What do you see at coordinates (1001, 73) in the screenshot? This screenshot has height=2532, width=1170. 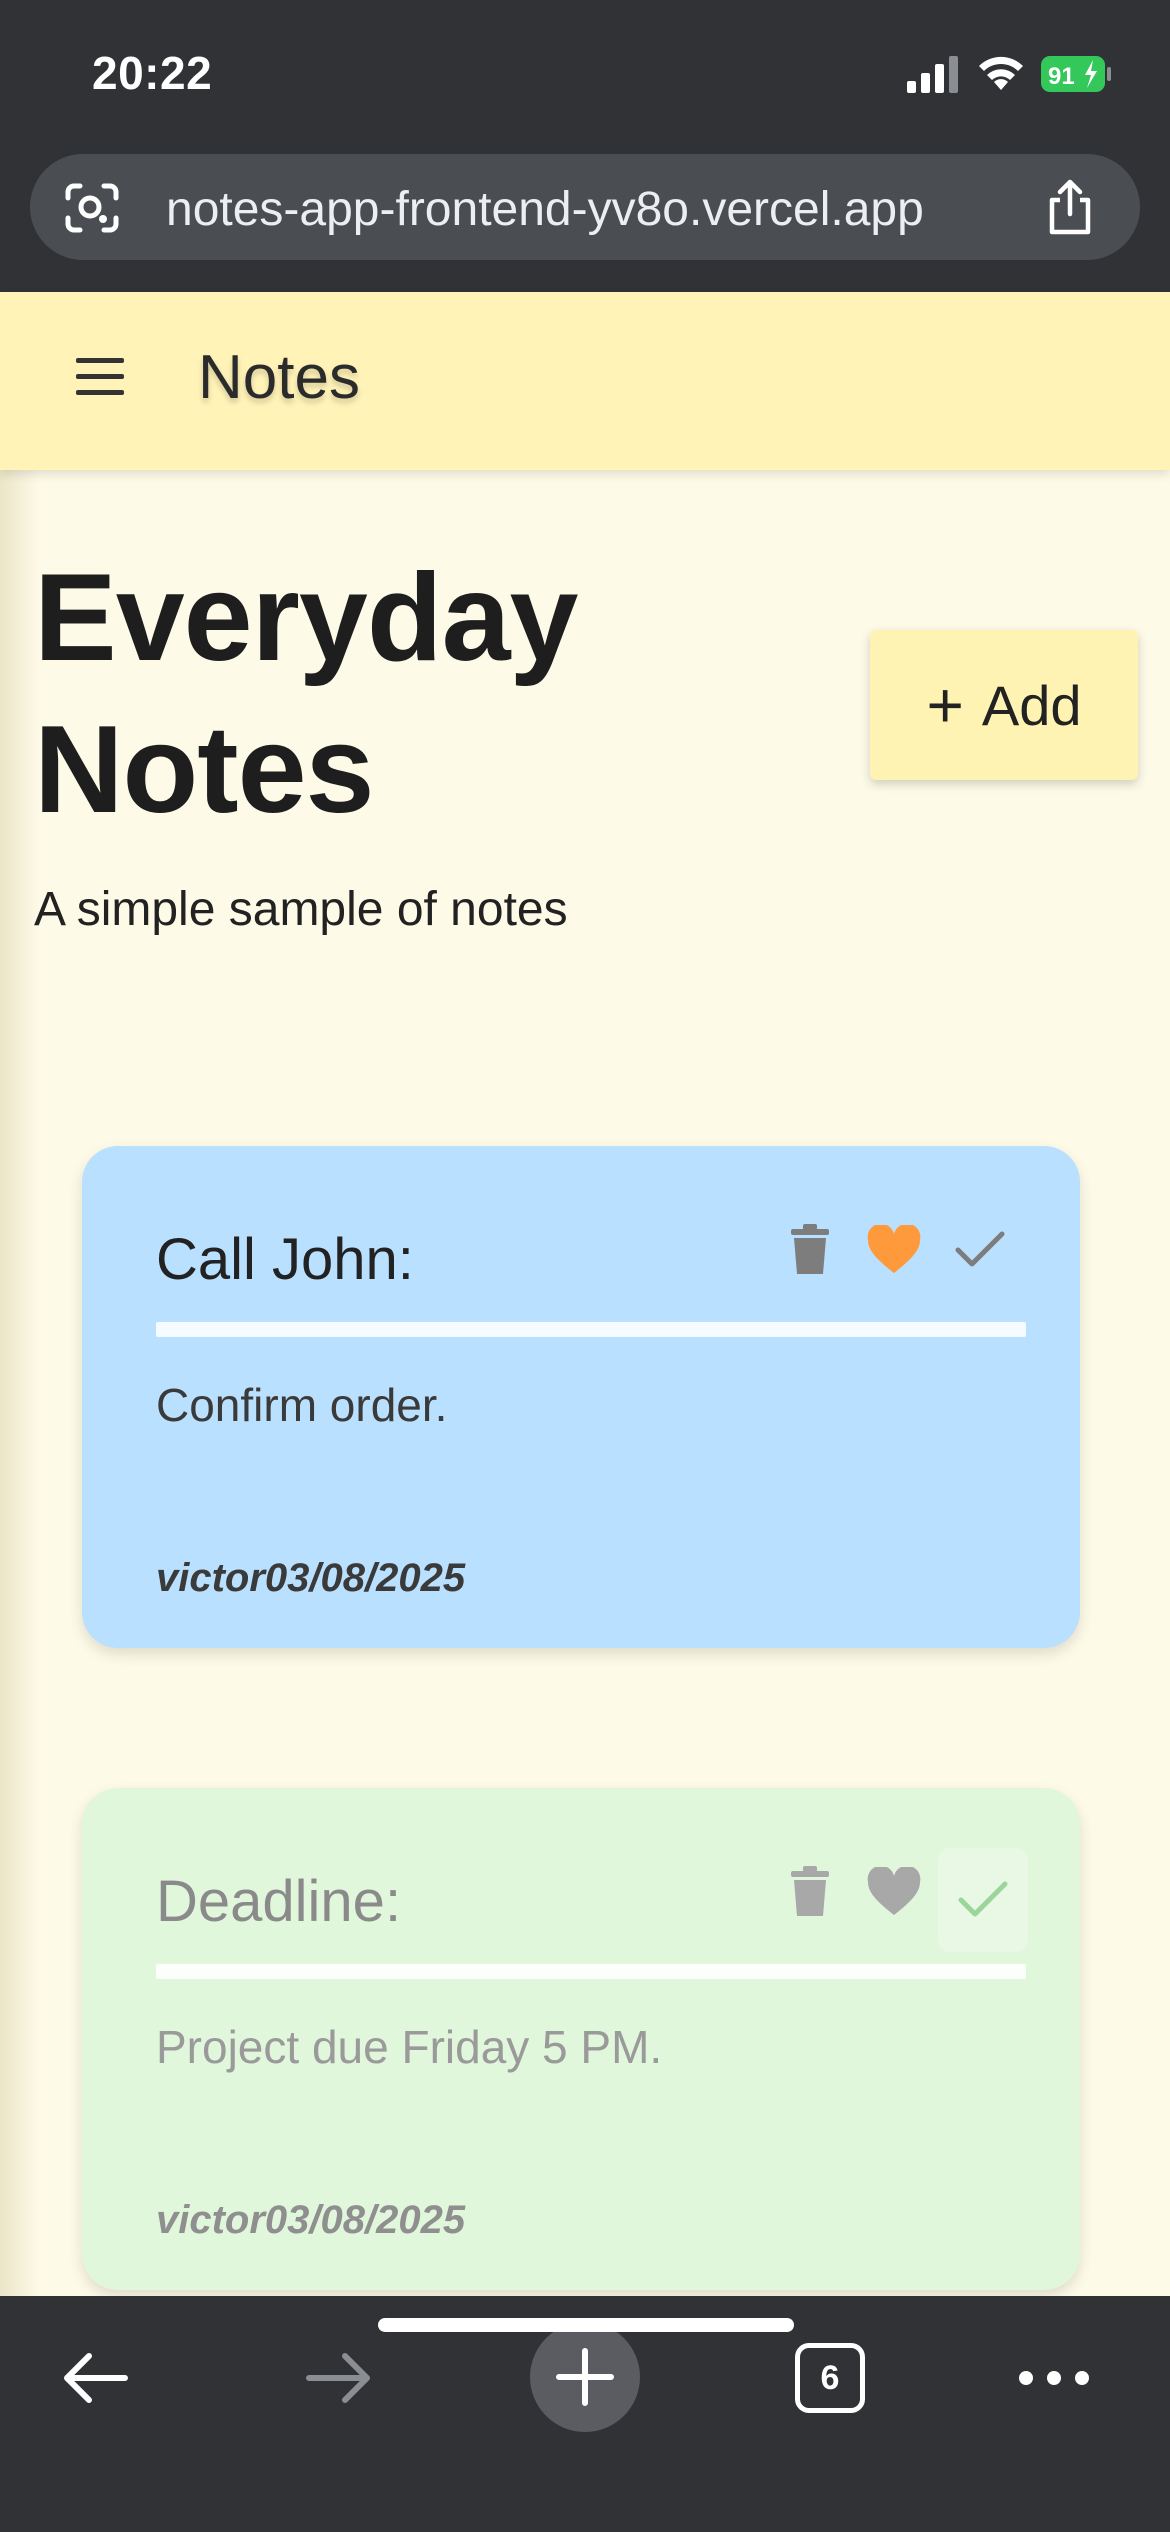 I see `wifi-icon` at bounding box center [1001, 73].